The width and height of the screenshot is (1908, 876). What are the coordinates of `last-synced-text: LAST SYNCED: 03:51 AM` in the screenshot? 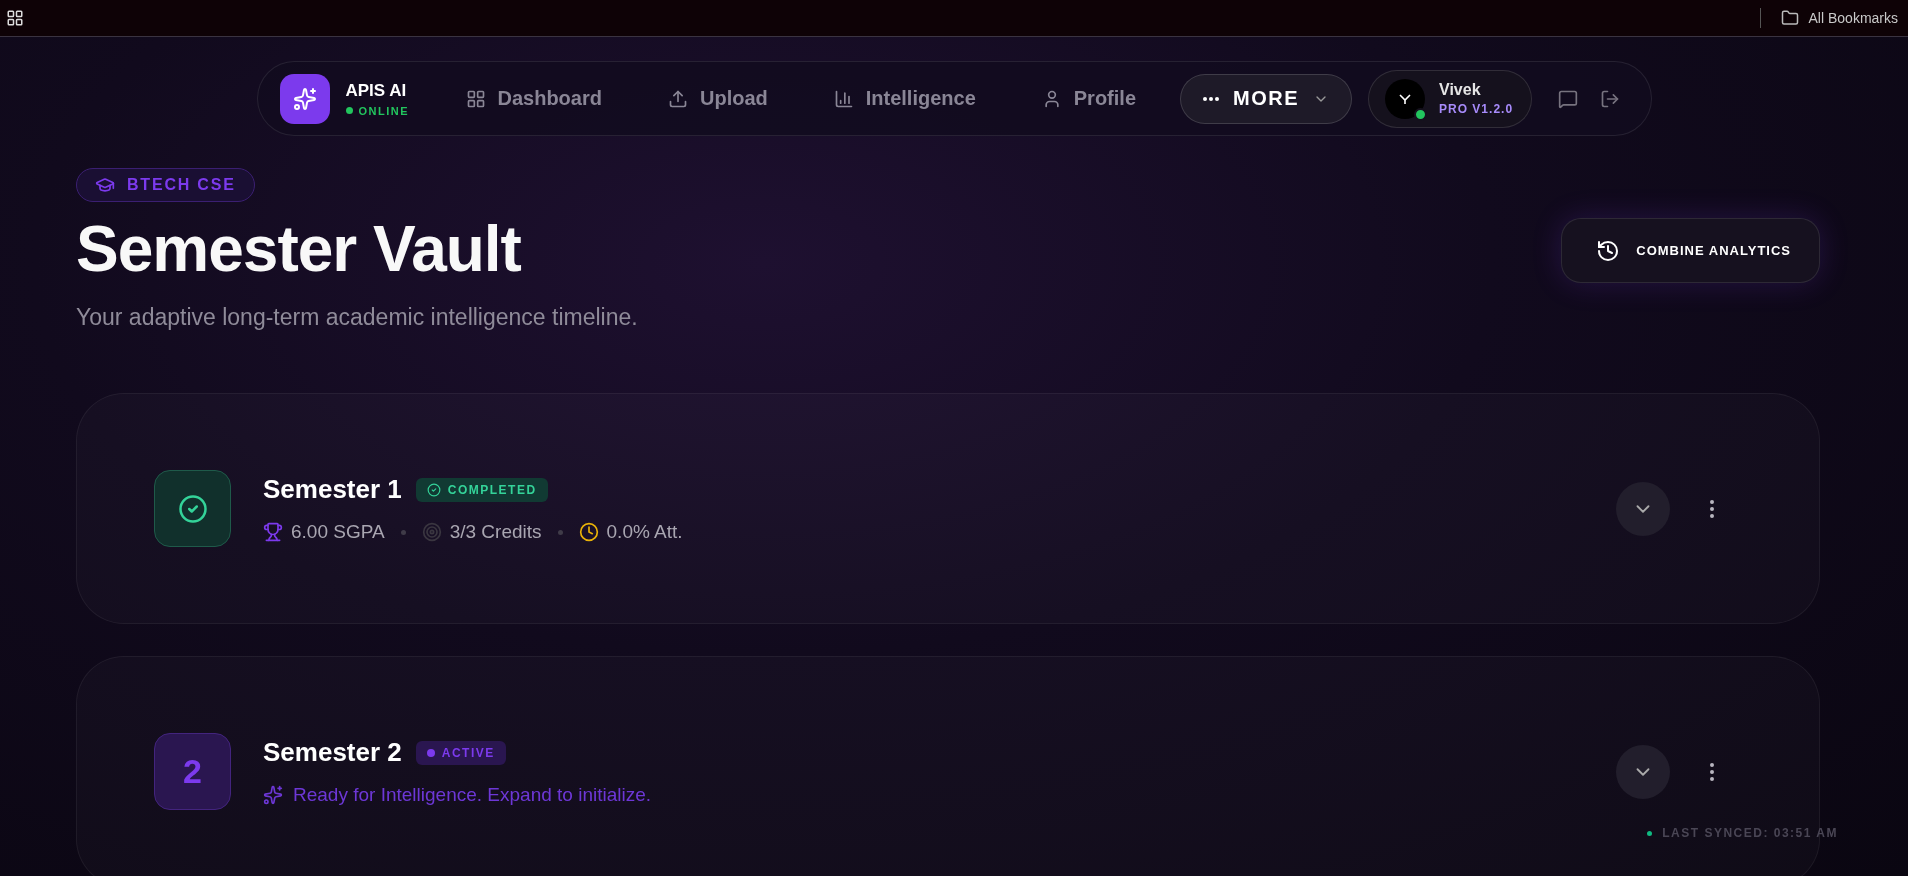 It's located at (1750, 833).